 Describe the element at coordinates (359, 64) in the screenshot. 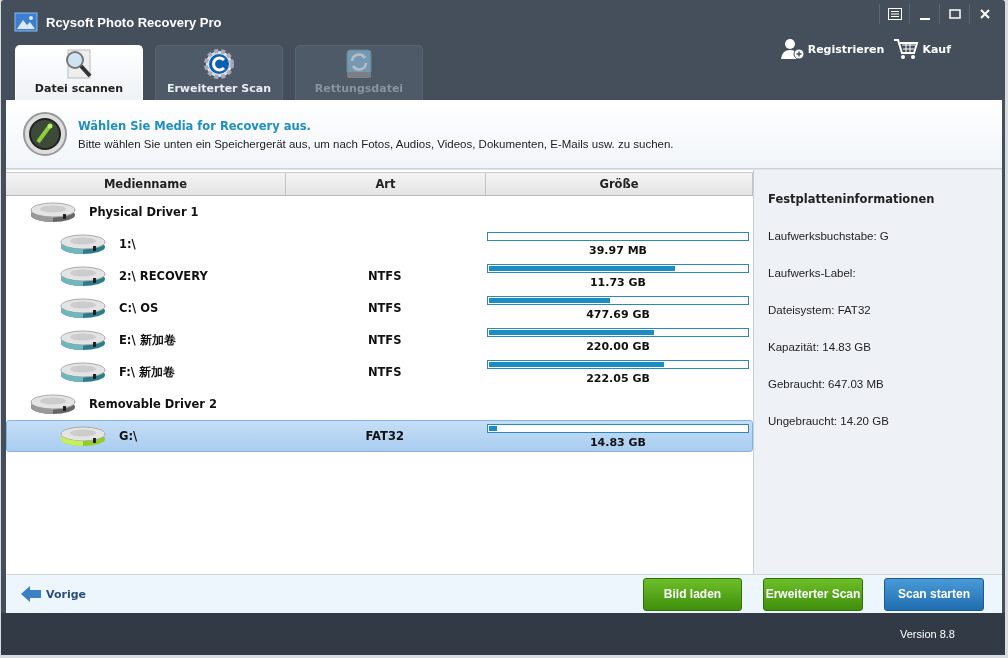

I see `drive-refresh-icon` at that location.